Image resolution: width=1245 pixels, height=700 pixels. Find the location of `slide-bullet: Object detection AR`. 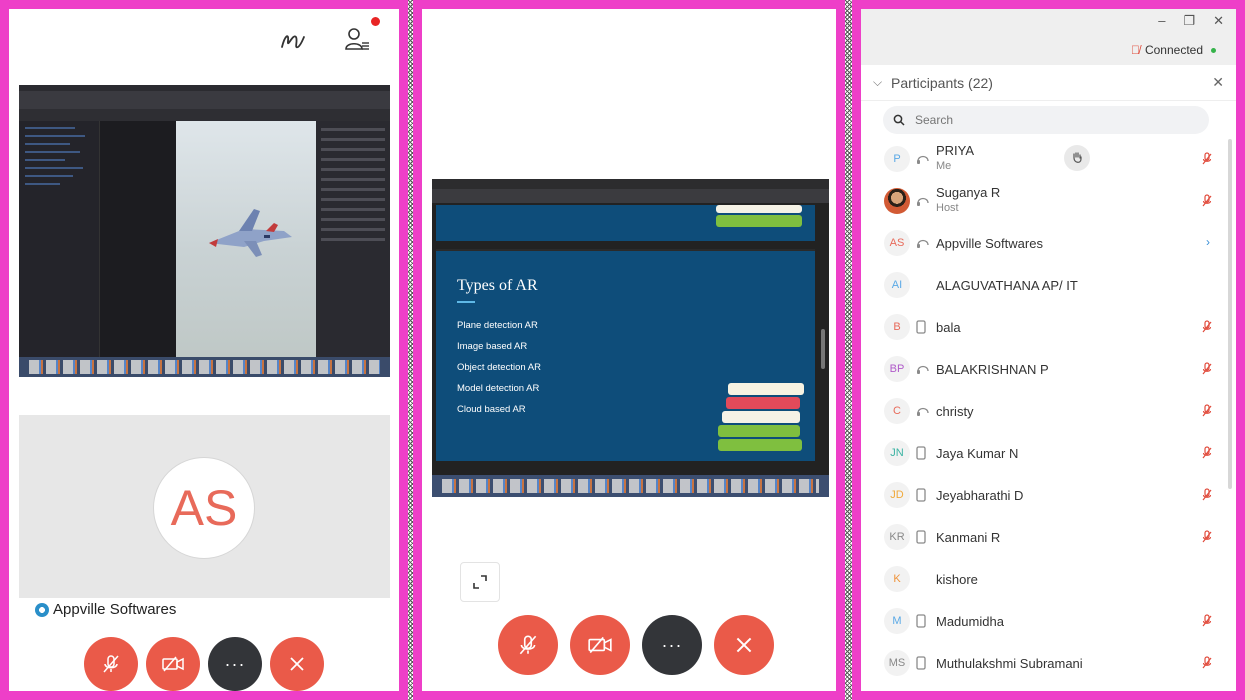

slide-bullet: Object detection AR is located at coordinates (499, 367).